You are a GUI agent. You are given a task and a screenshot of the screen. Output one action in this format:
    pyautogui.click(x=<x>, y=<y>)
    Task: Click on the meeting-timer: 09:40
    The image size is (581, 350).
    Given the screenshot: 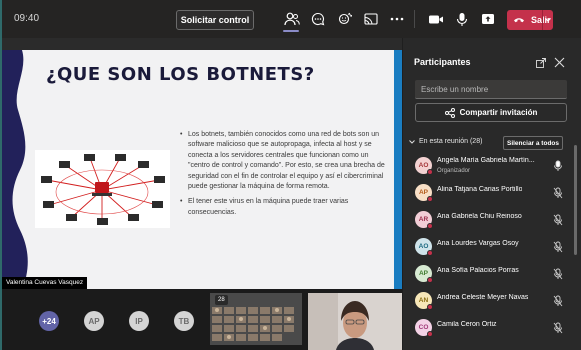 What is the action you would take?
    pyautogui.click(x=27, y=18)
    